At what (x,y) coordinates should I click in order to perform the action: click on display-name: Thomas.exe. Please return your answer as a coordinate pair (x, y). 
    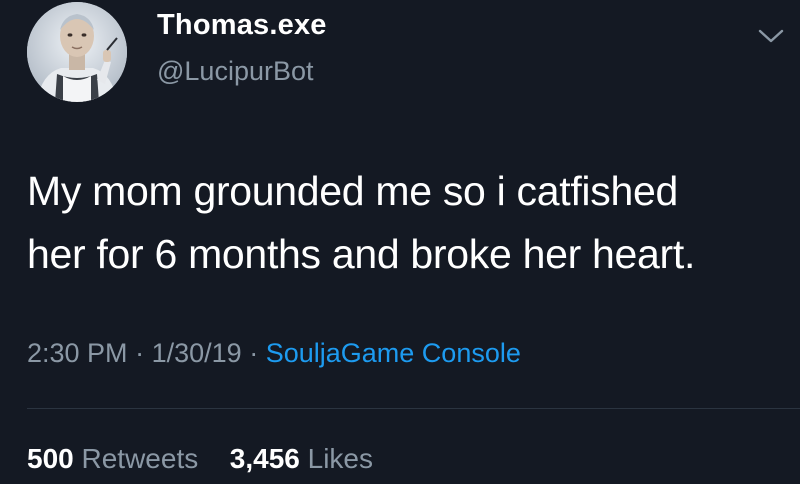
    Looking at the image, I should click on (242, 25).